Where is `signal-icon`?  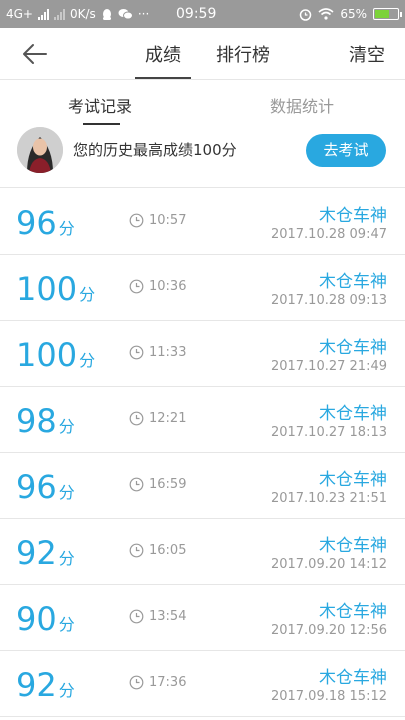 signal-icon is located at coordinates (43, 14).